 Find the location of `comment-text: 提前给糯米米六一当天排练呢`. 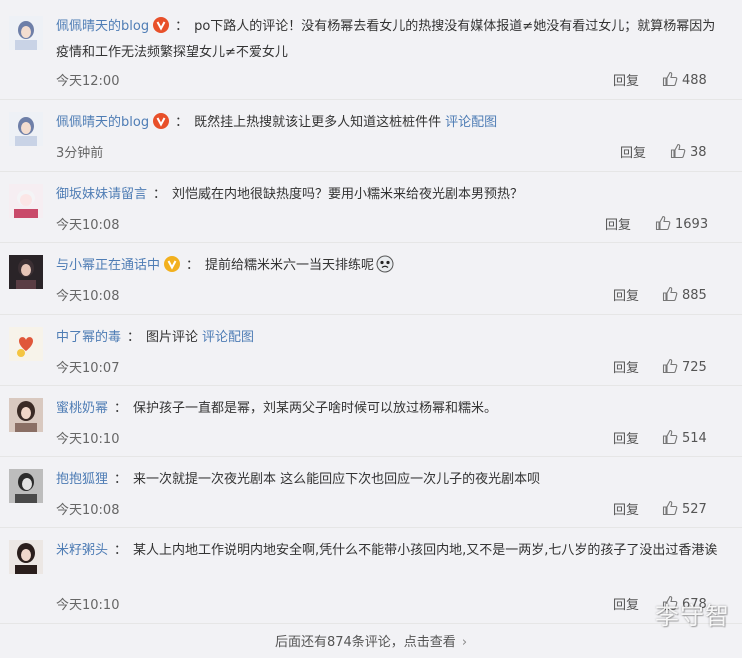

comment-text: 提前给糯米米六一当天排练呢 is located at coordinates (290, 265).